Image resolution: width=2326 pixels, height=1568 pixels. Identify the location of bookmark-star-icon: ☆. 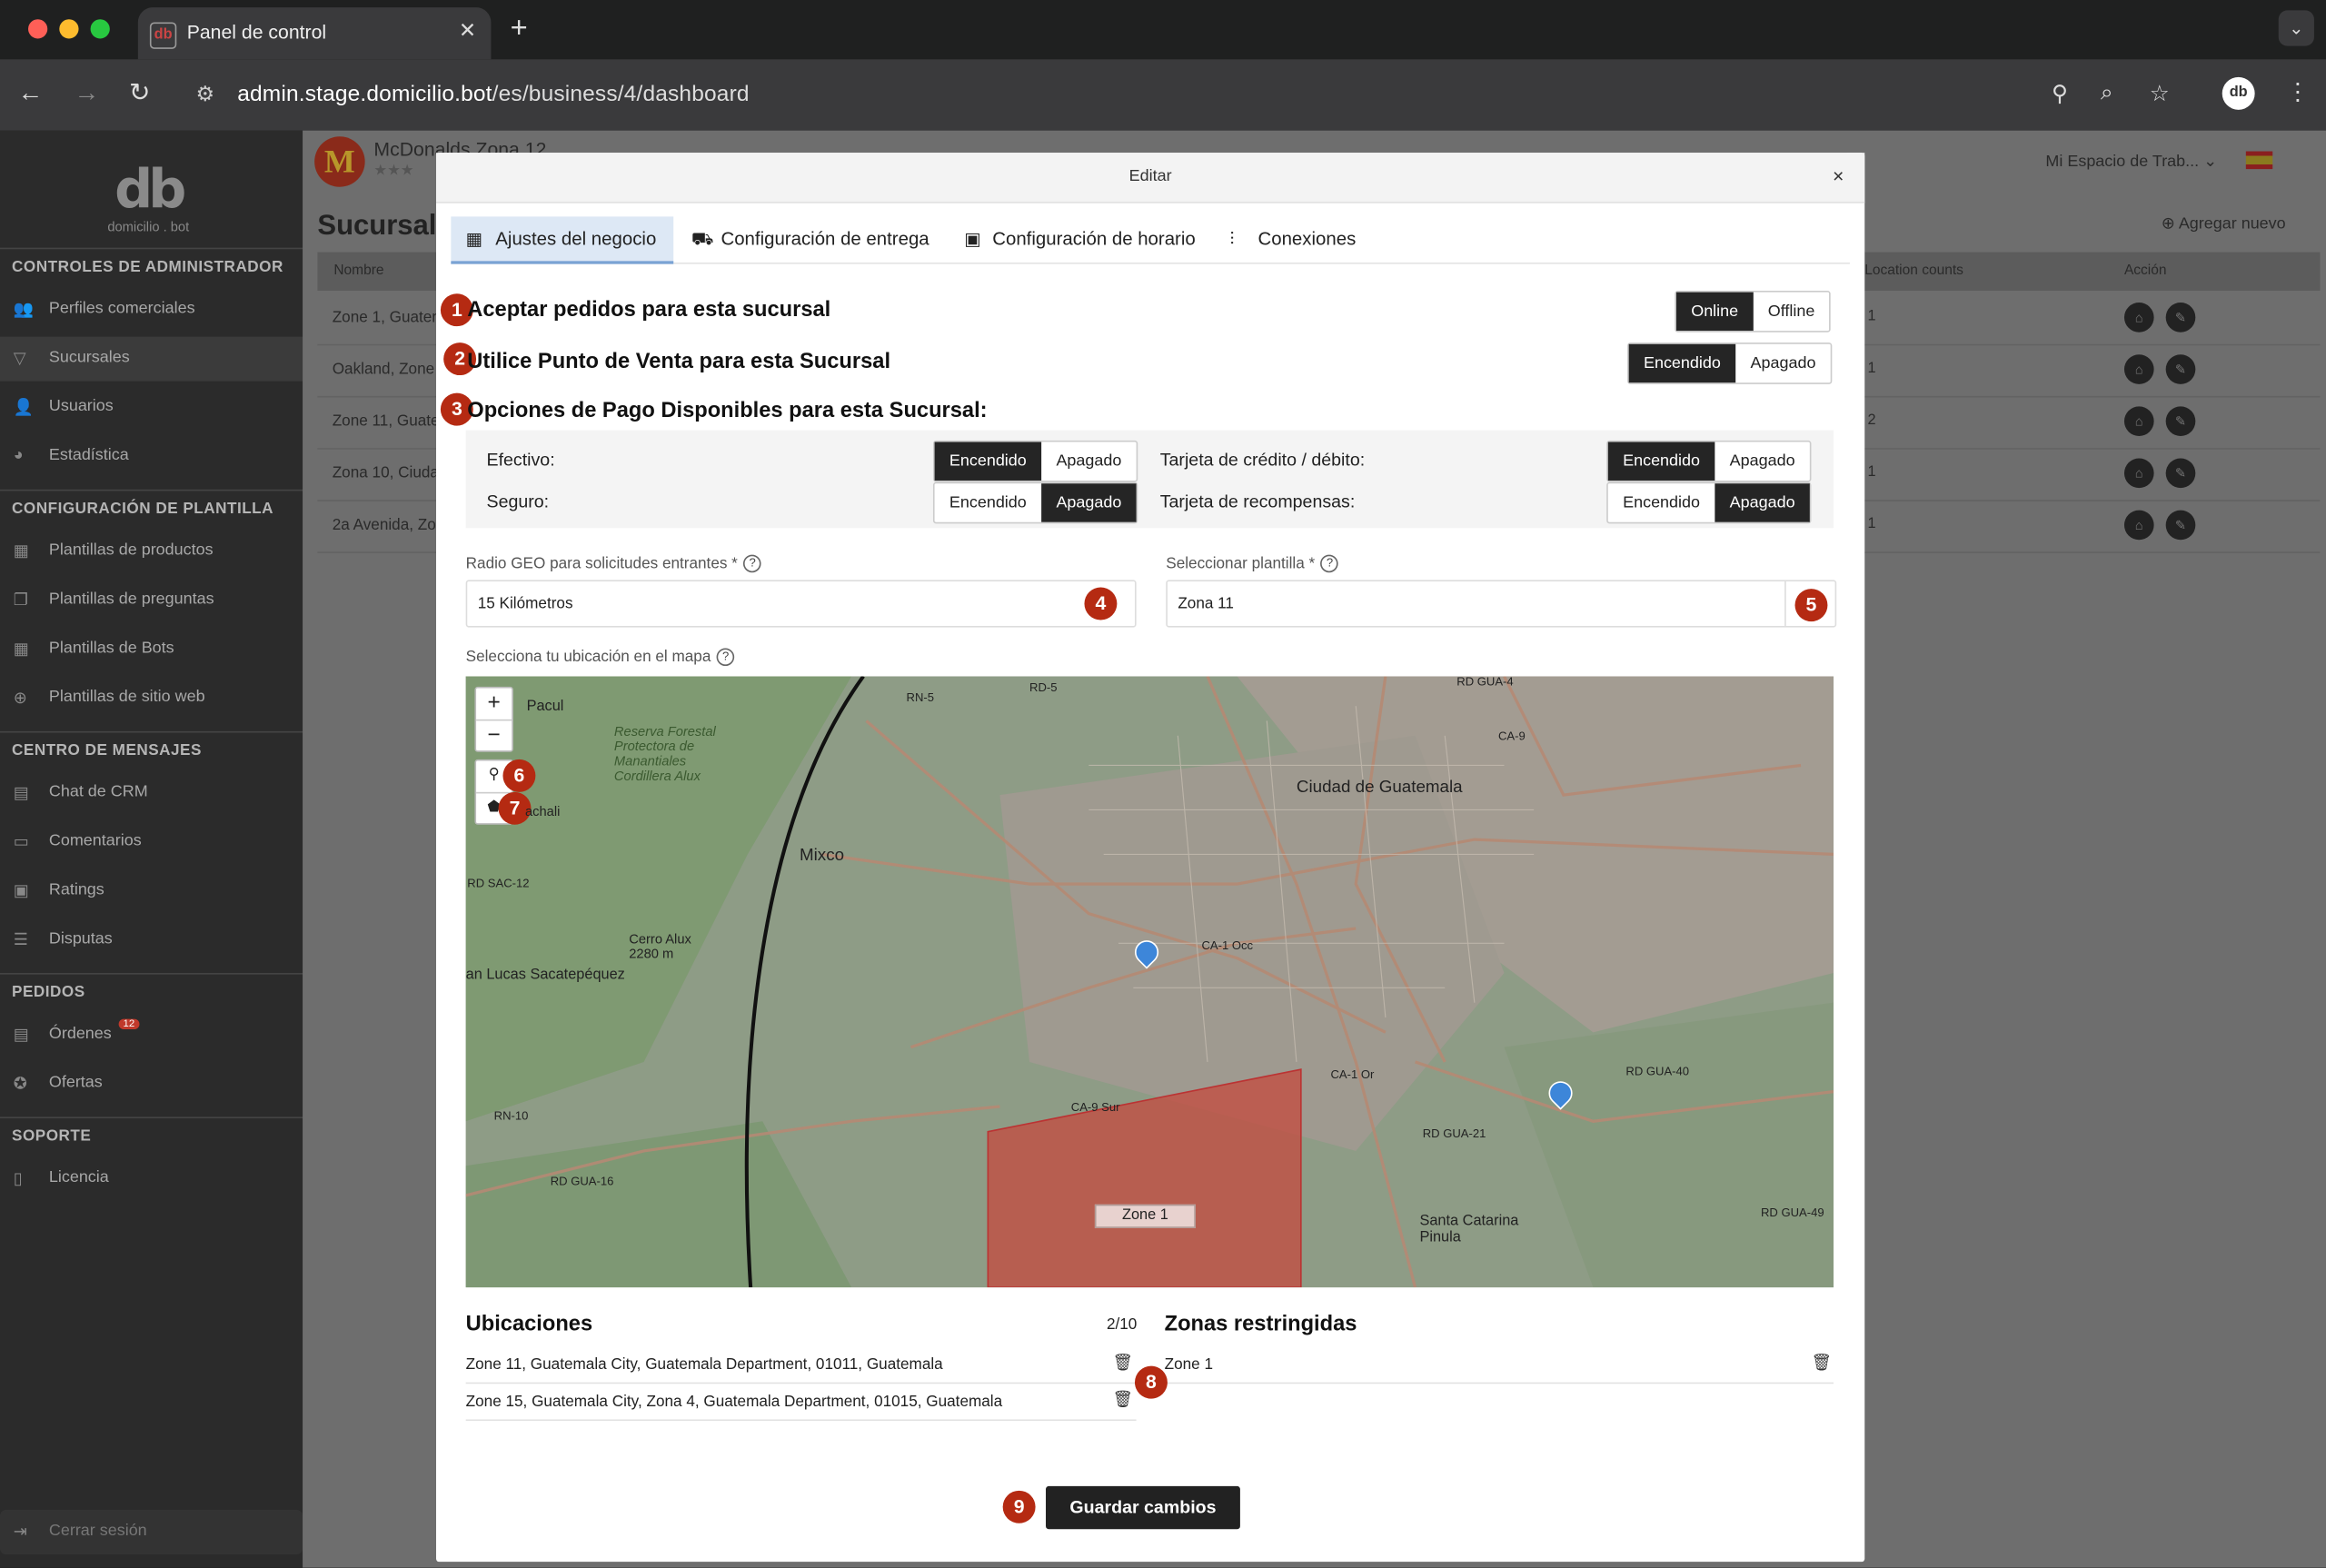
(2160, 93).